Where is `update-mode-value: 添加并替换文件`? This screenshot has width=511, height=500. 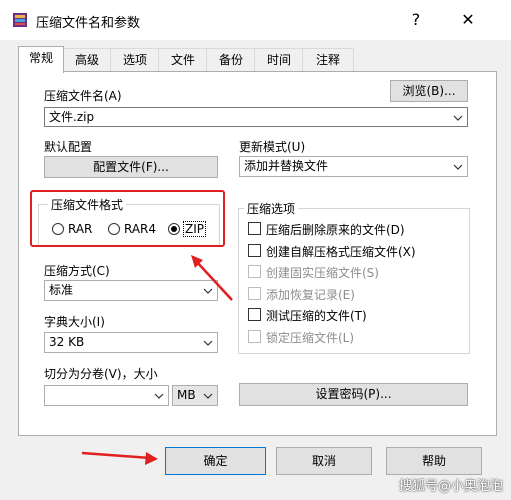 update-mode-value: 添加并替换文件 is located at coordinates (286, 166).